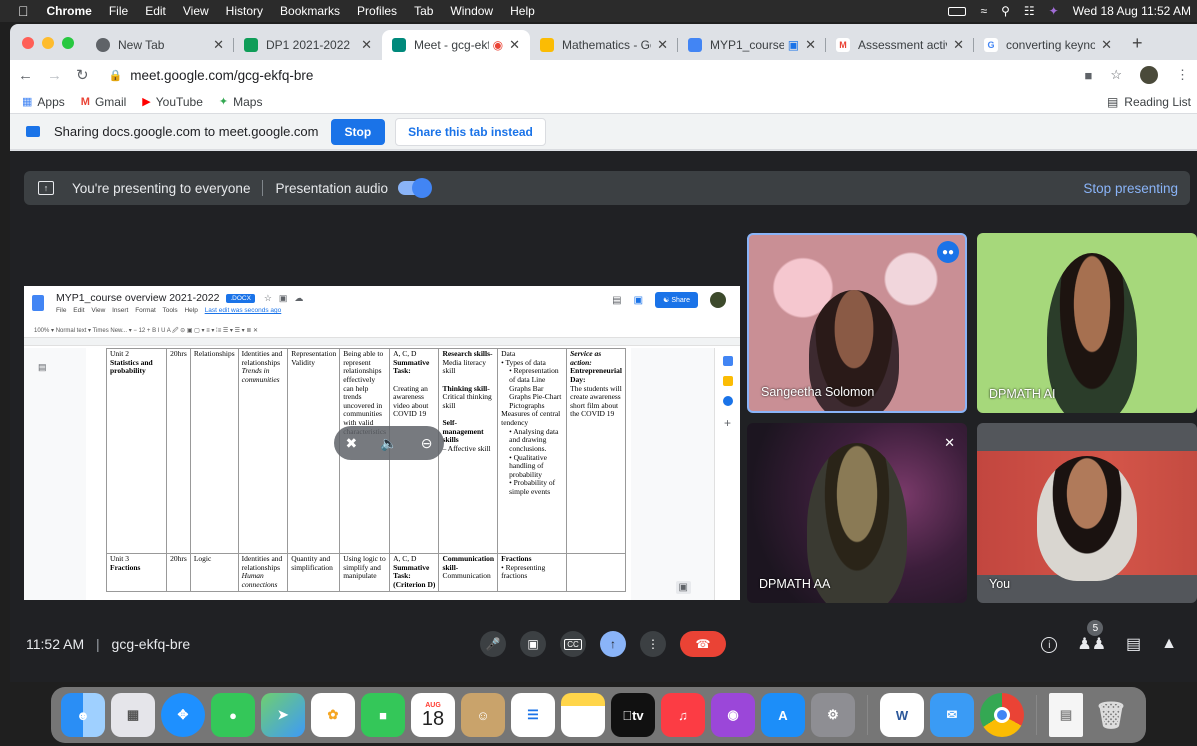 The height and width of the screenshot is (746, 1197). Describe the element at coordinates (136, 572) in the screenshot. I see `table-cell: Unit 3 Fractions` at that location.